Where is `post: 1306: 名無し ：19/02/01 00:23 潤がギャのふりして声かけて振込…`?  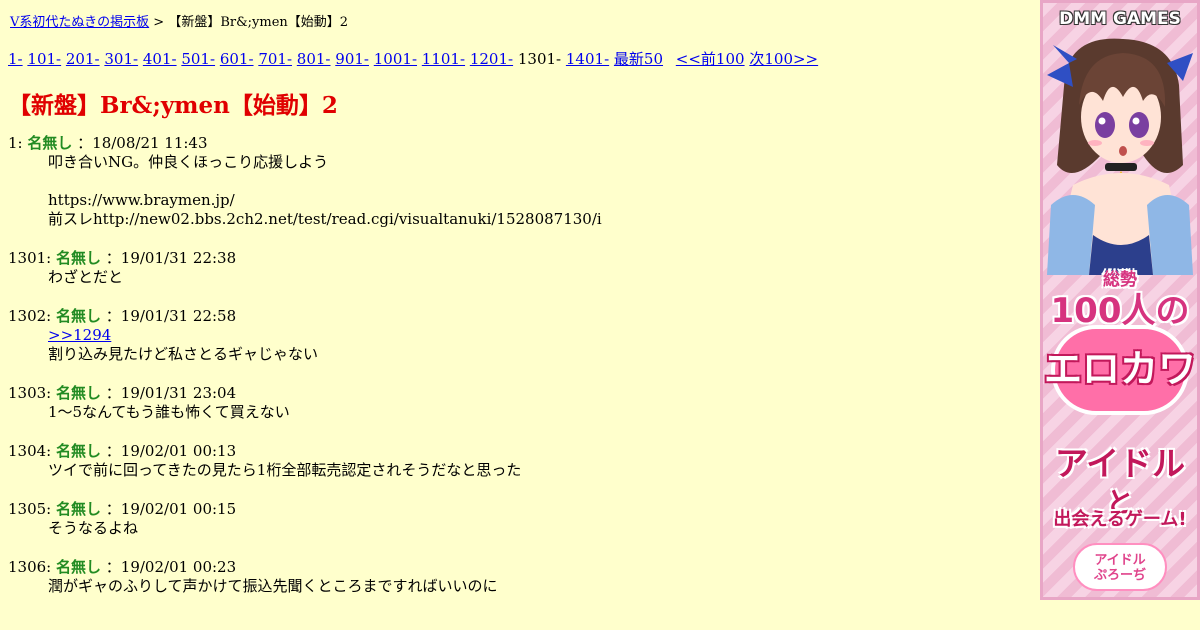
post: 1306: 名無し ：19/02/01 00:23 潤がギャのふりして声かけて振込… is located at coordinates (518, 576).